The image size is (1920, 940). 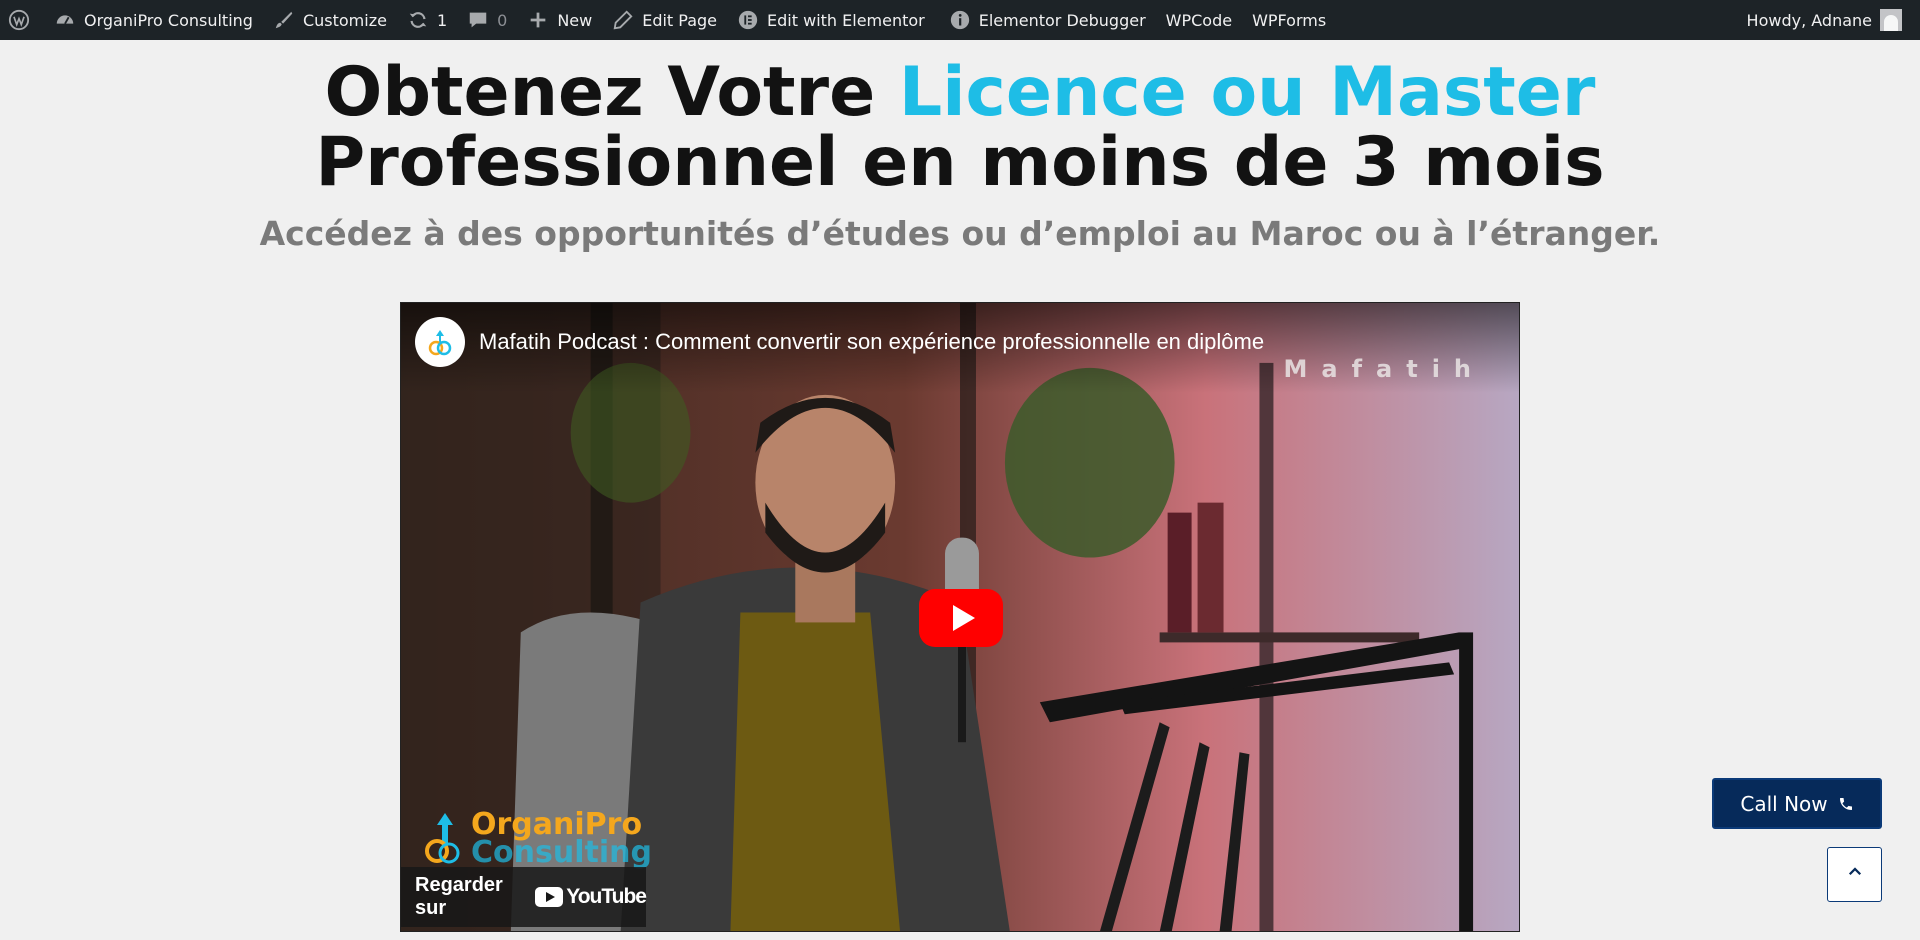 I want to click on site-name-label: OrganiPro Consulting, so click(x=168, y=20).